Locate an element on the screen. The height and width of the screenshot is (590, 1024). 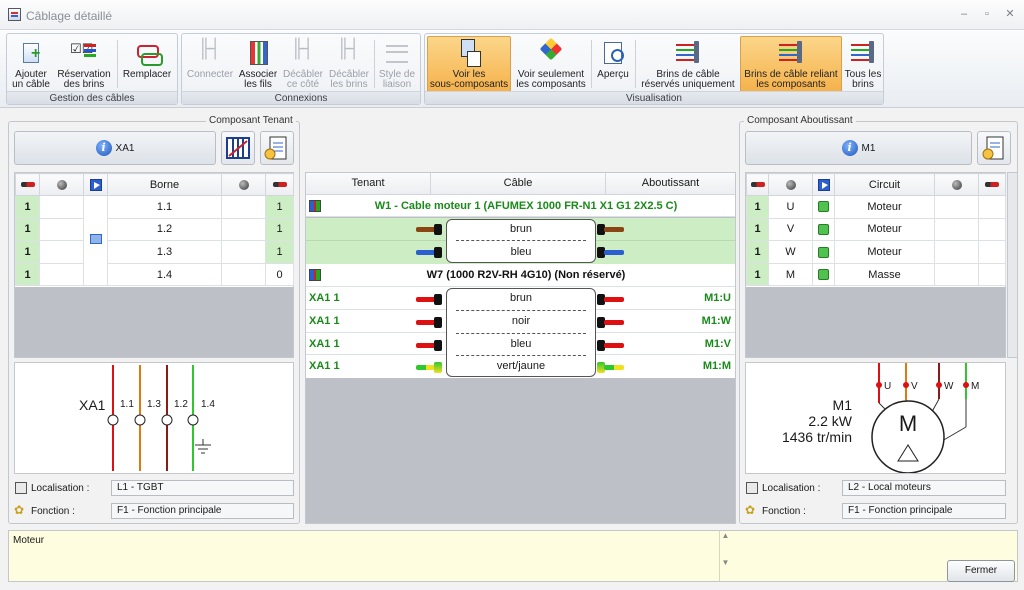
link-style-icon is located at coordinates (397, 53).